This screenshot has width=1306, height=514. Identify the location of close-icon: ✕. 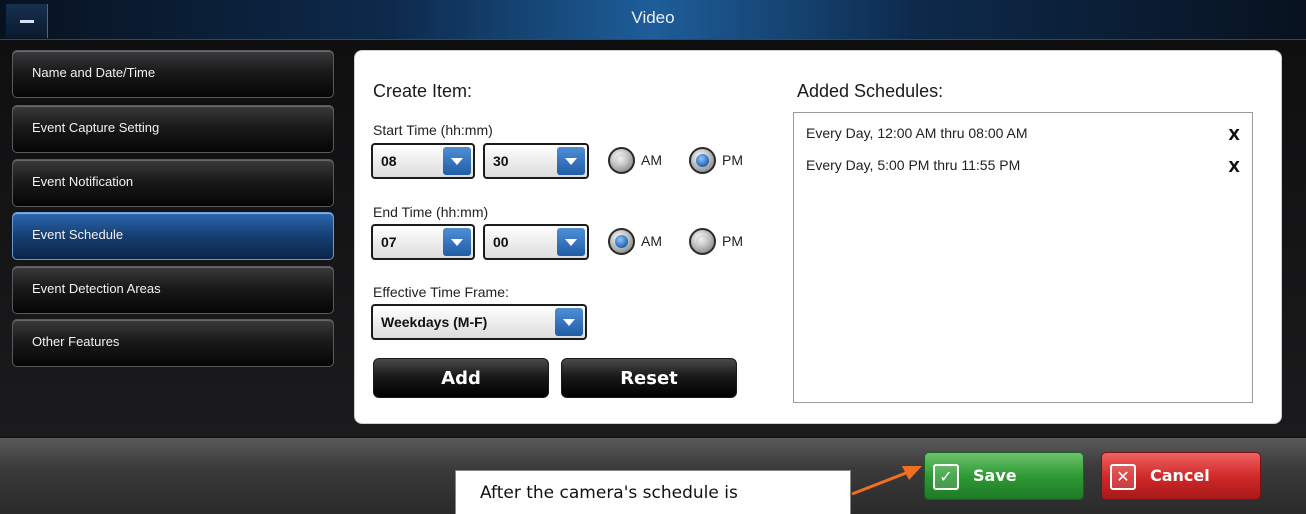
(1123, 477).